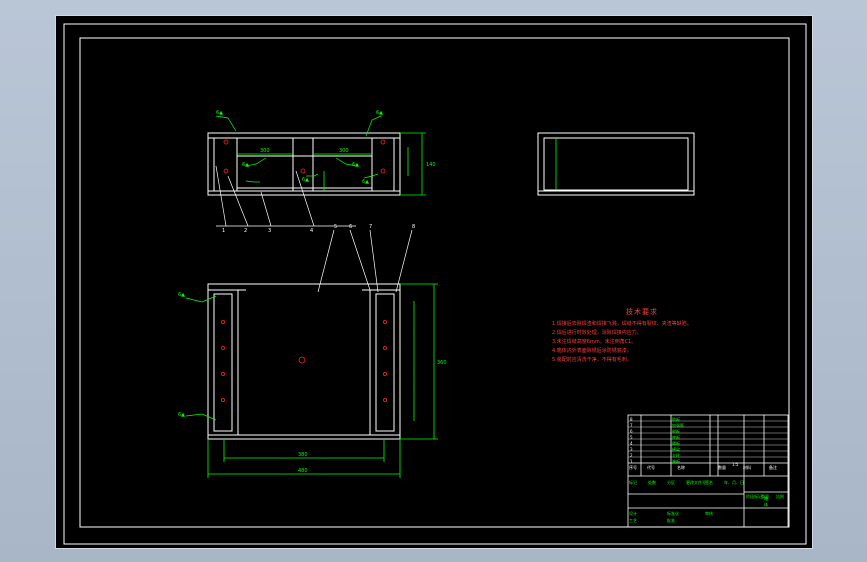  I want to click on stage-label: 重量, so click(765, 496).